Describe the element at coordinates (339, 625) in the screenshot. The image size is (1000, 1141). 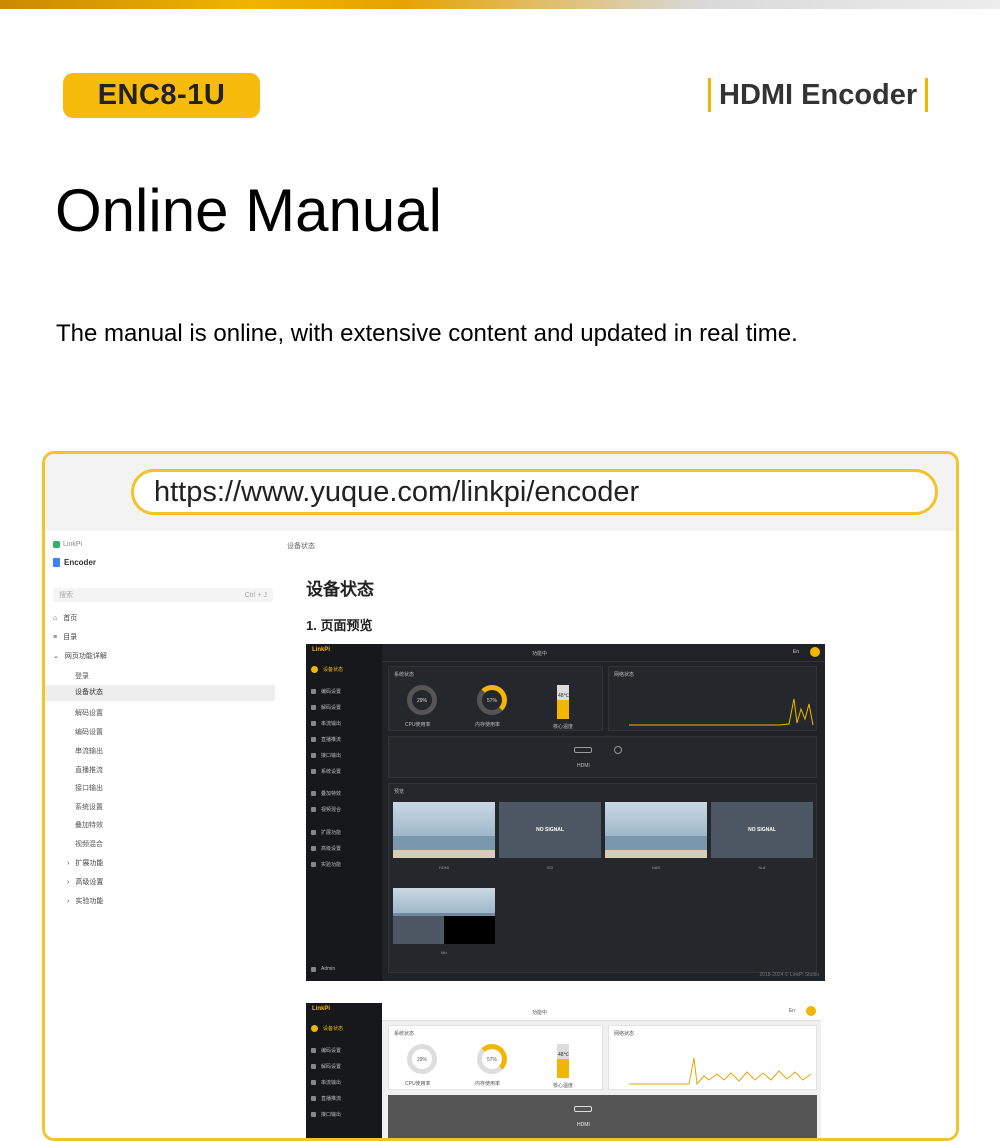
I see `doc-subheading: 1. 页面预览` at that location.